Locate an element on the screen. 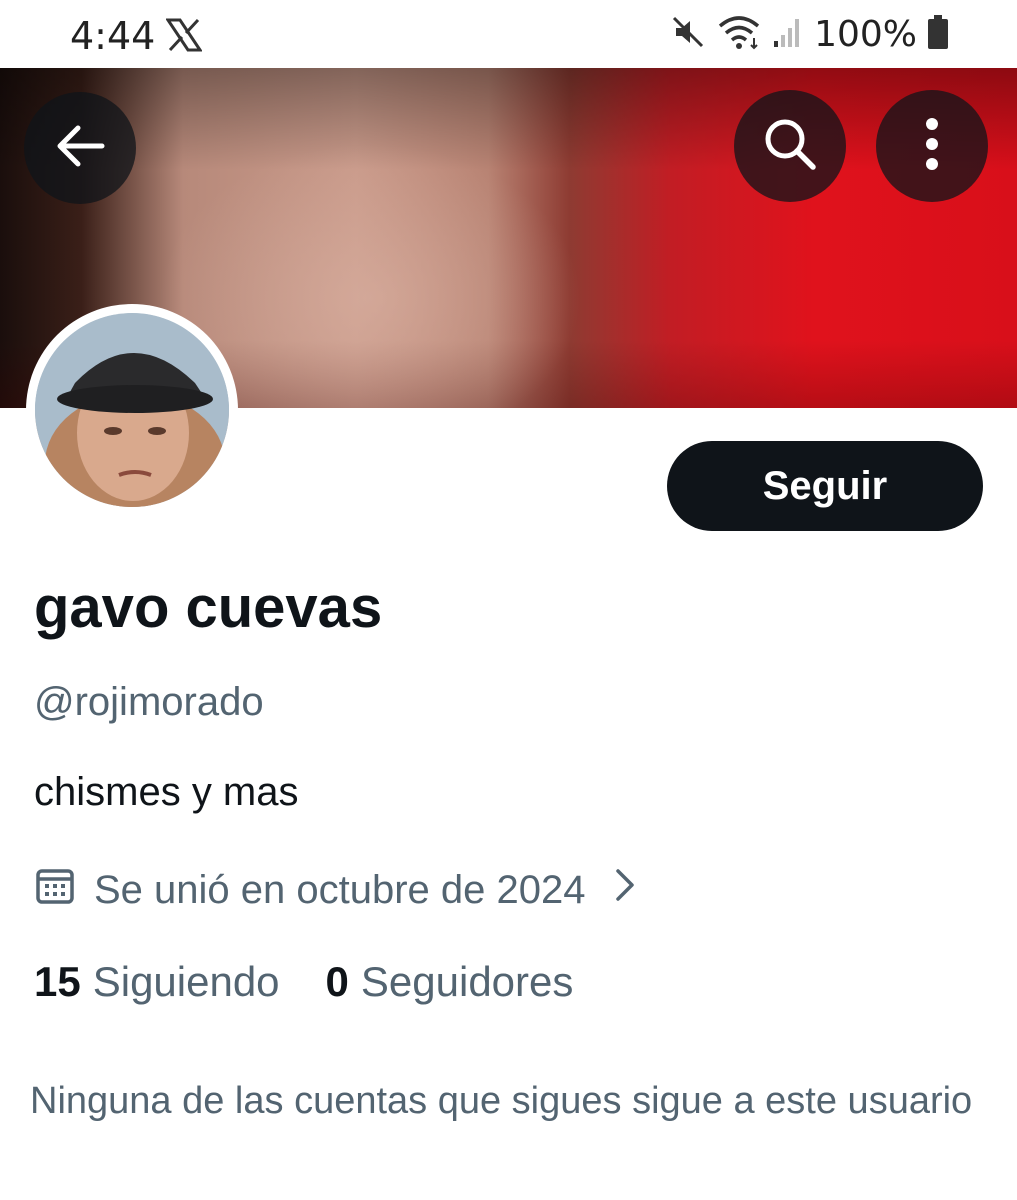  back-button is located at coordinates (80, 148).